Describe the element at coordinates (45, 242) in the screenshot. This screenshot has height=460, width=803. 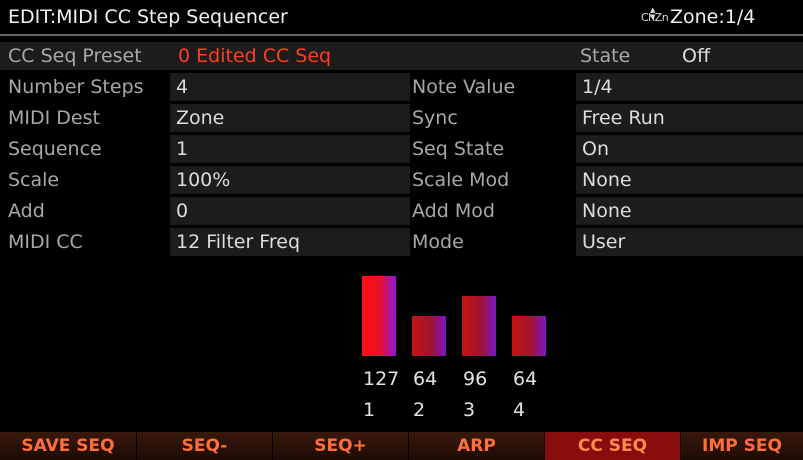
I see `midi-cc-label: MIDI CC` at that location.